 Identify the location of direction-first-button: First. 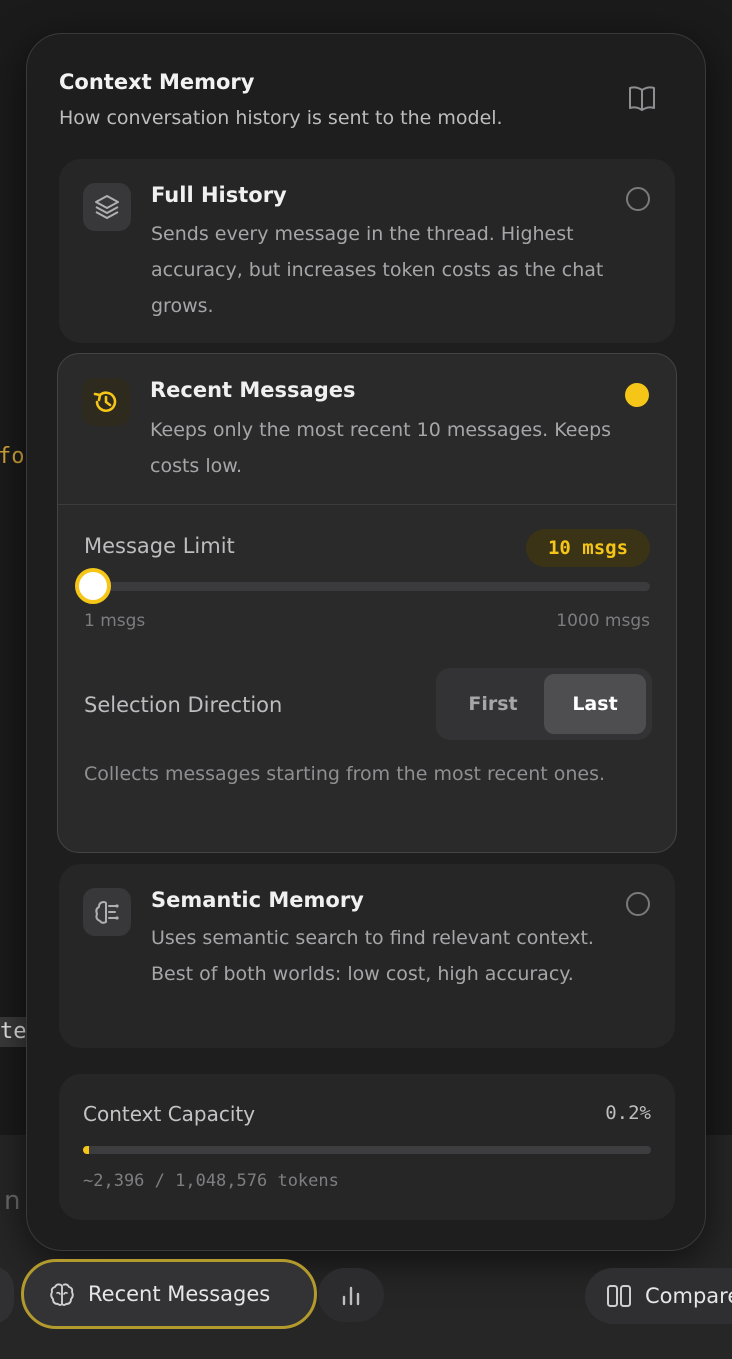
(493, 704).